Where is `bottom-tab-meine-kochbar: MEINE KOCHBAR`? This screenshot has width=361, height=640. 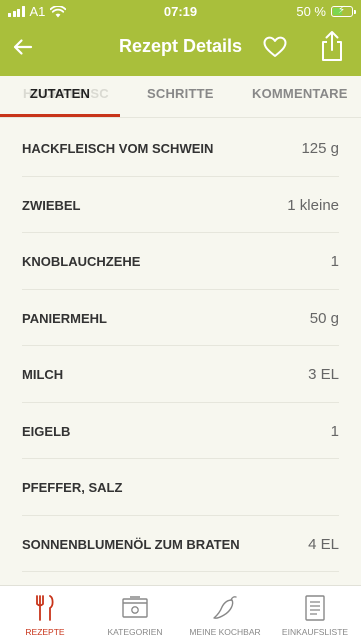 bottom-tab-meine-kochbar: MEINE KOCHBAR is located at coordinates (225, 613).